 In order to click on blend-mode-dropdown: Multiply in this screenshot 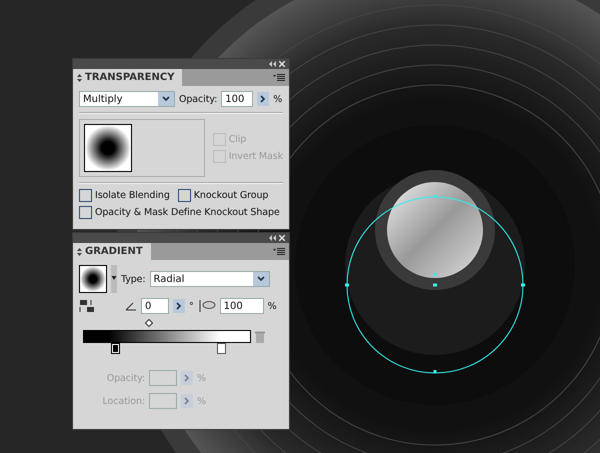, I will do `click(127, 99)`.